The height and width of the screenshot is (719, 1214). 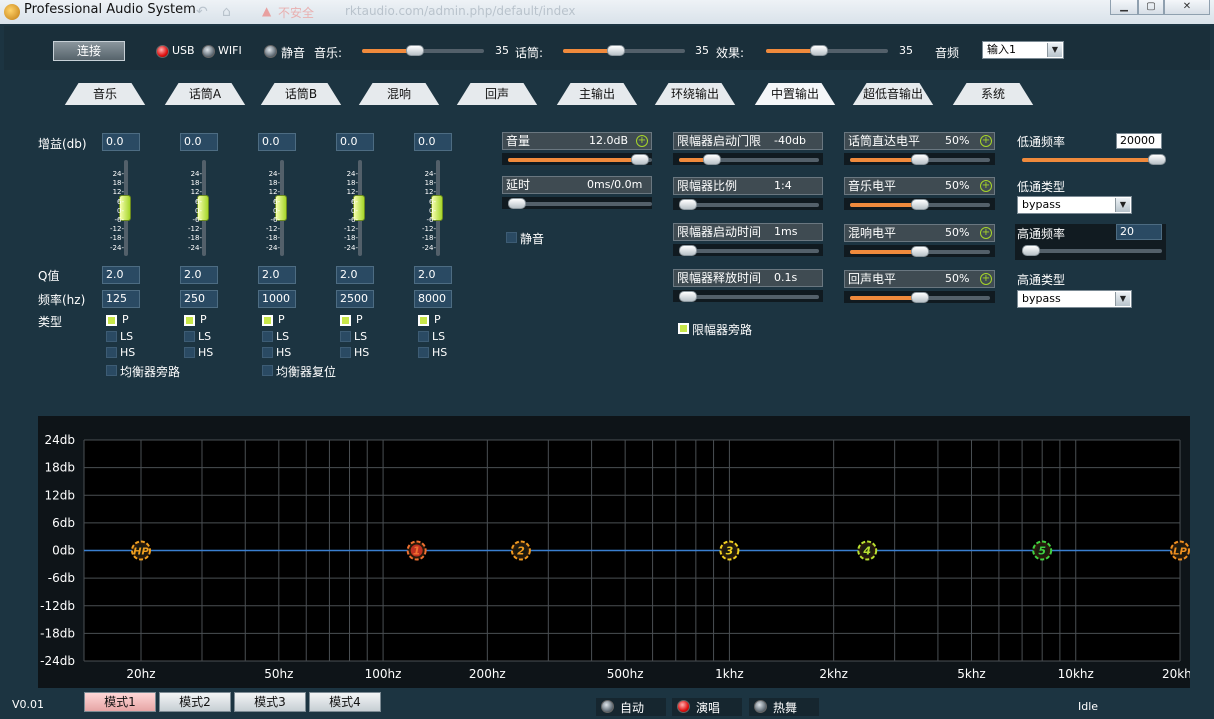 I want to click on band1-gain-slider, so click(x=125, y=208).